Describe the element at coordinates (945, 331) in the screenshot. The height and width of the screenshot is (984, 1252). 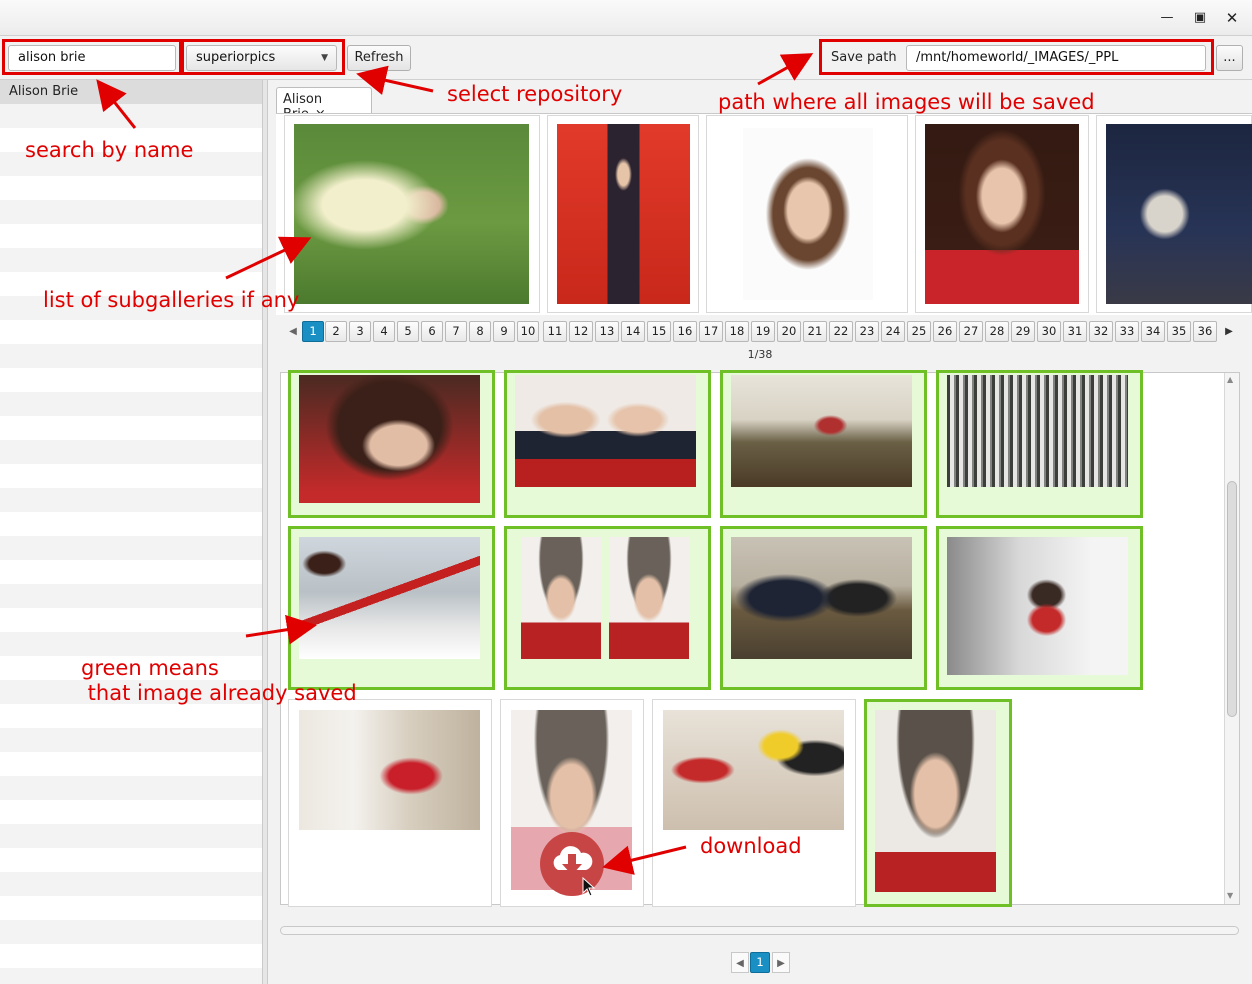
I see `page-button-26: 26` at that location.